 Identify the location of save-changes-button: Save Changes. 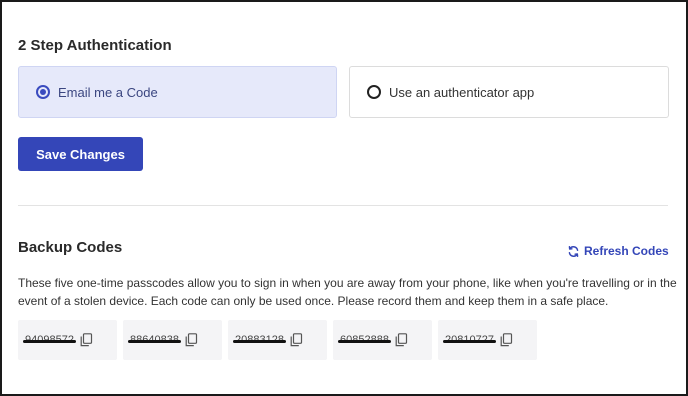
(80, 154).